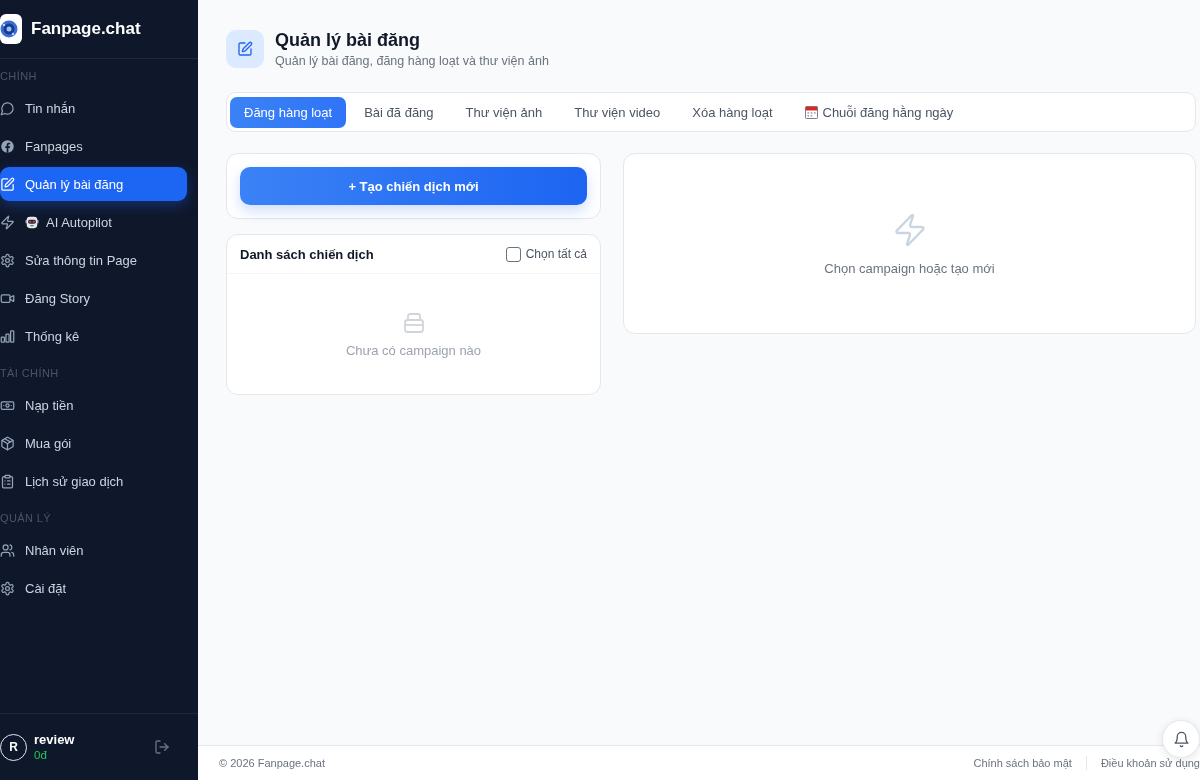 This screenshot has width=1200, height=780. I want to click on tab: Xóa hàng loạt, so click(732, 112).